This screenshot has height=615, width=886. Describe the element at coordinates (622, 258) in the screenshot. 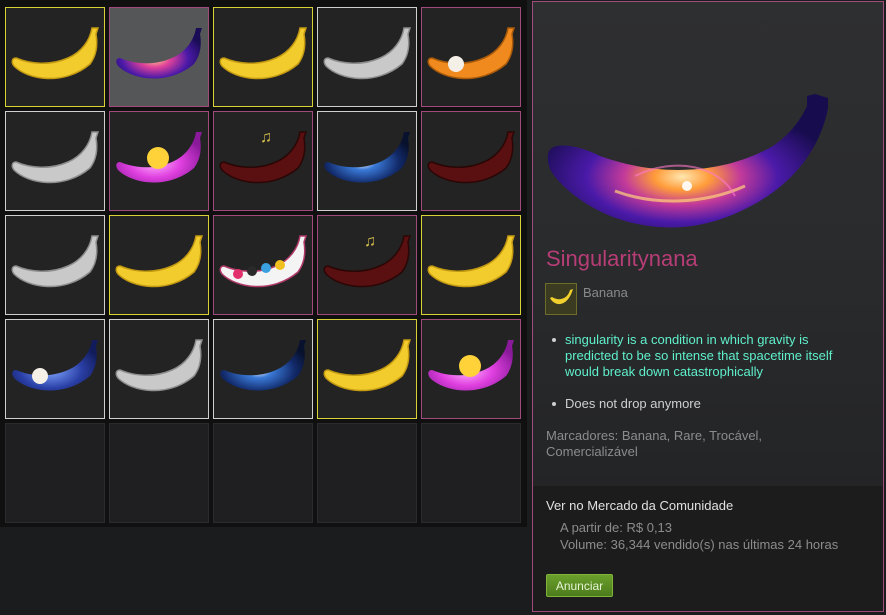

I see `item-name: Singularitynana` at that location.